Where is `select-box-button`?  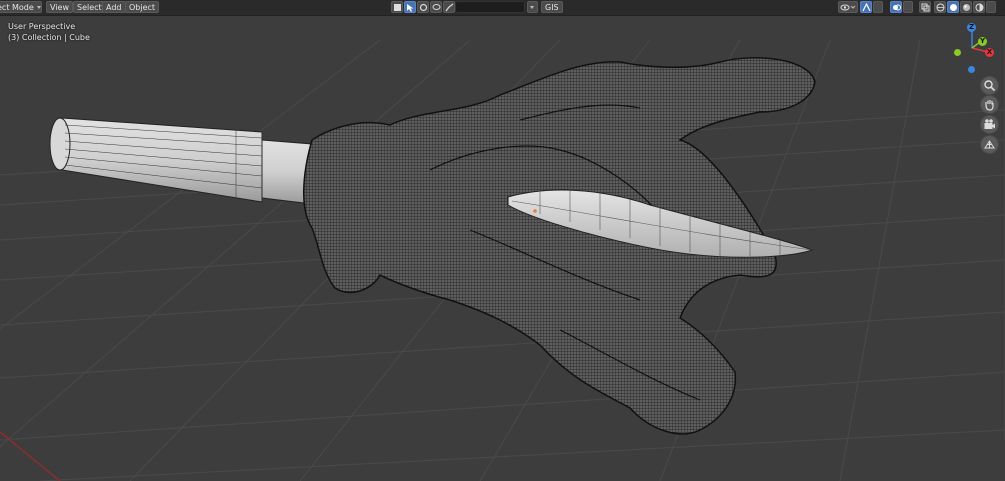 select-box-button is located at coordinates (397, 7).